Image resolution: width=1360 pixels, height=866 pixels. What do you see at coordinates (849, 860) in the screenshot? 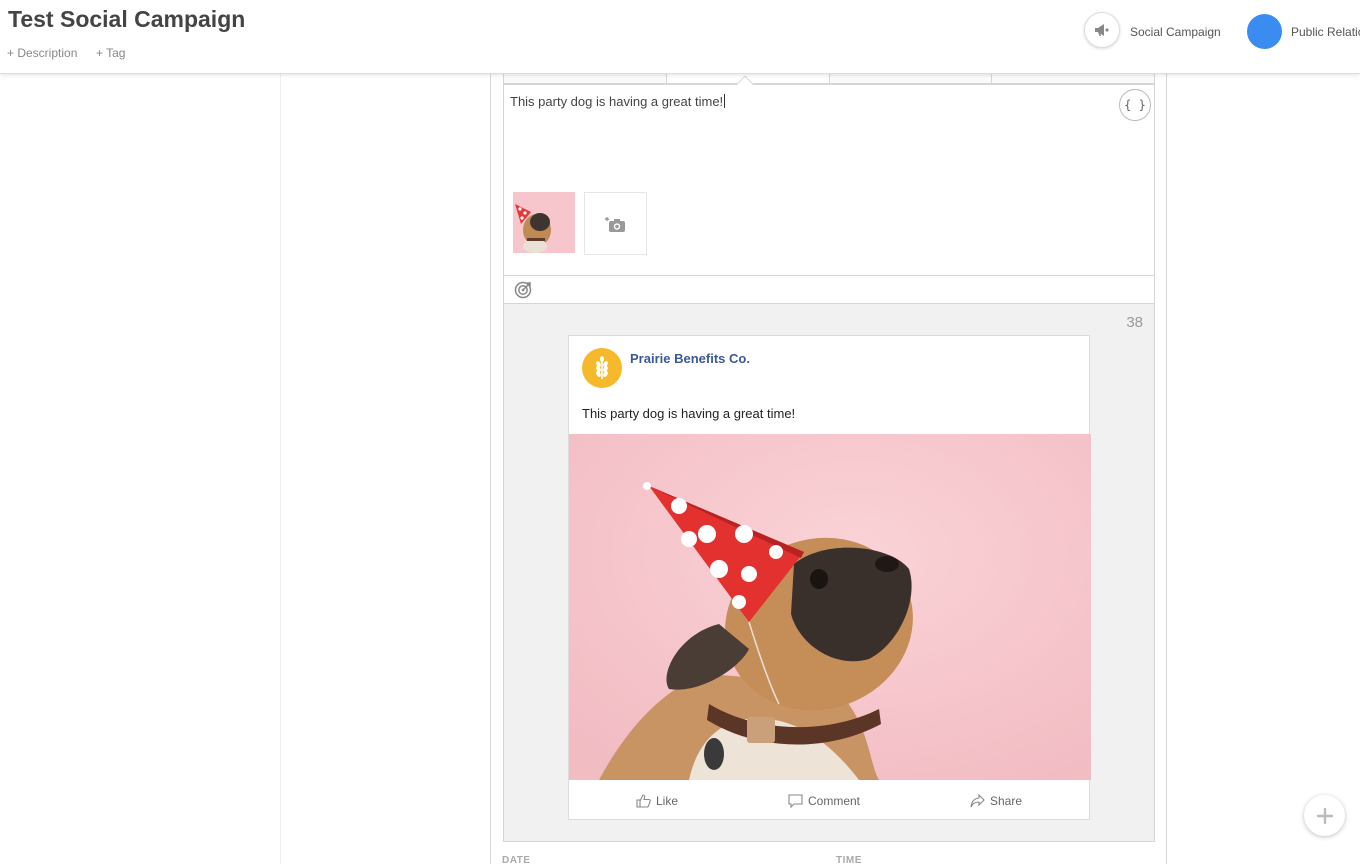
I see `time-label: TIME` at bounding box center [849, 860].